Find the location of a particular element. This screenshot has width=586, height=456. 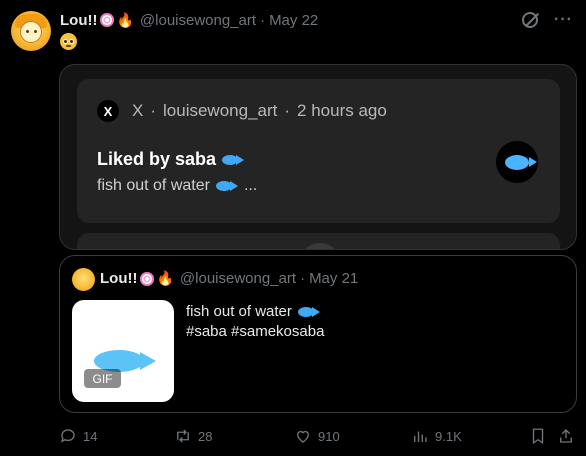

views-button: 9.1K is located at coordinates (436, 436).